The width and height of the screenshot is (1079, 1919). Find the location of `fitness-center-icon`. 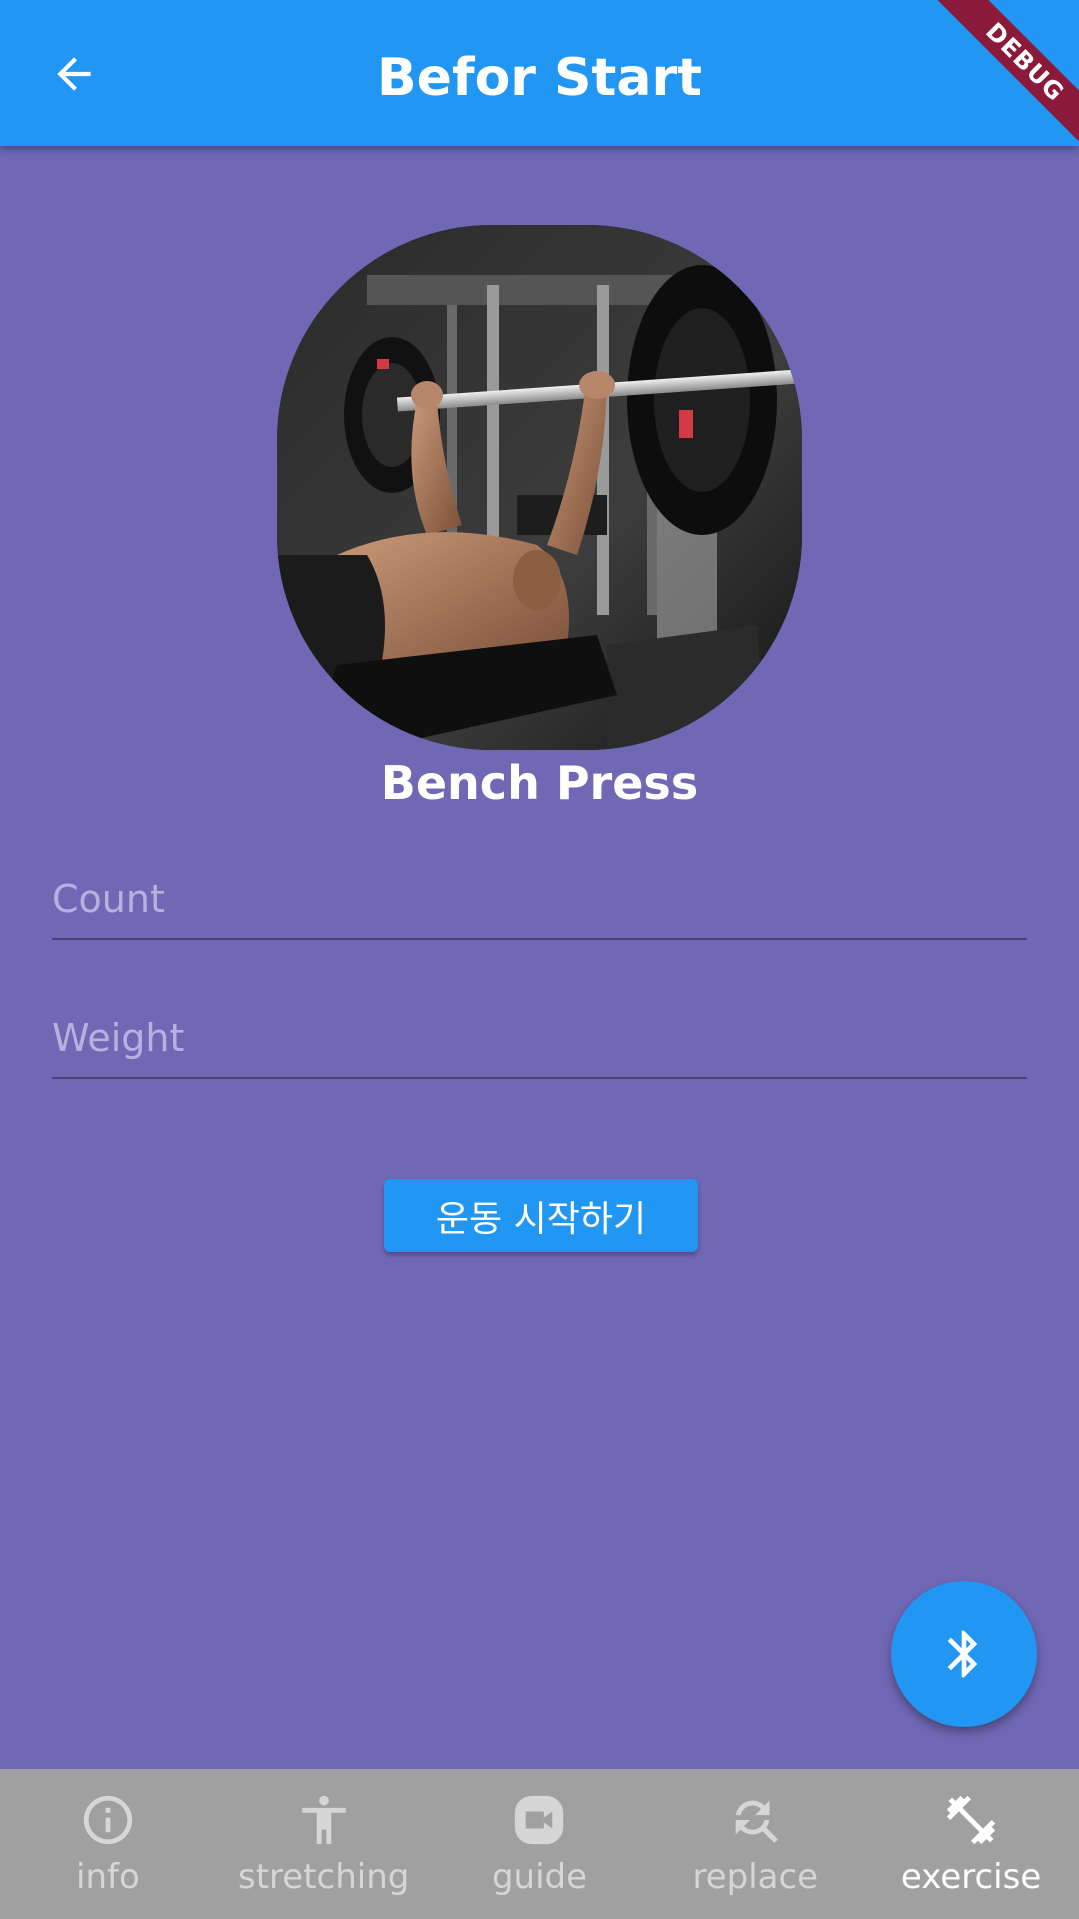

fitness-center-icon is located at coordinates (971, 1820).